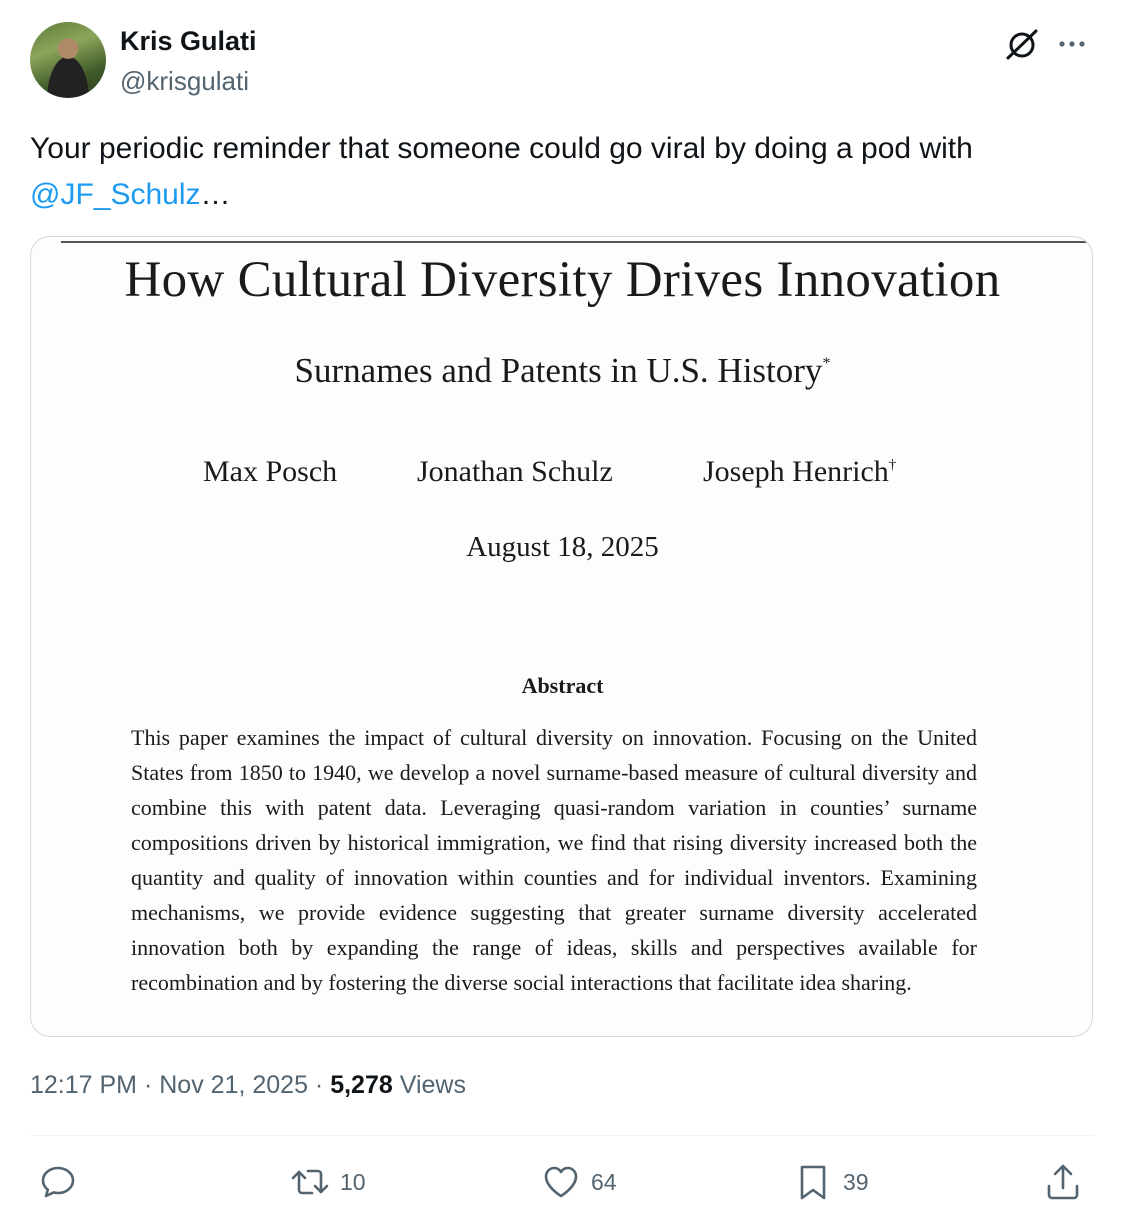 The width and height of the screenshot is (1124, 1224). Describe the element at coordinates (796, 471) in the screenshot. I see `paper-author-name: Joseph Henrich` at that location.